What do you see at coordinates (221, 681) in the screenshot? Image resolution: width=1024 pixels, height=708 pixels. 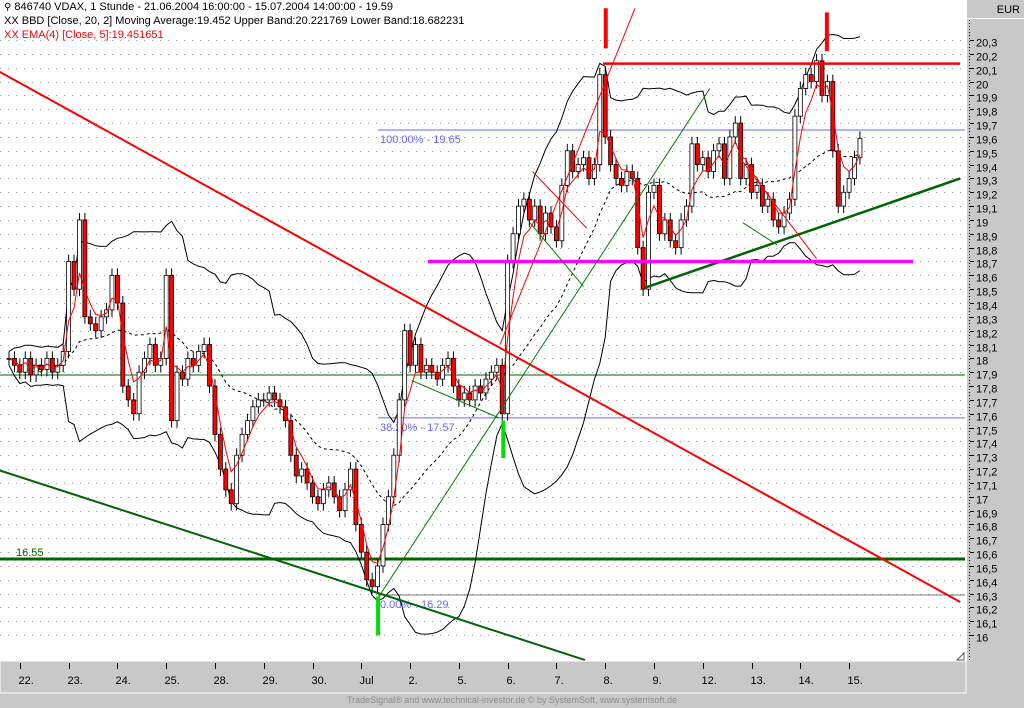 I see `x-tick-label: 28.` at bounding box center [221, 681].